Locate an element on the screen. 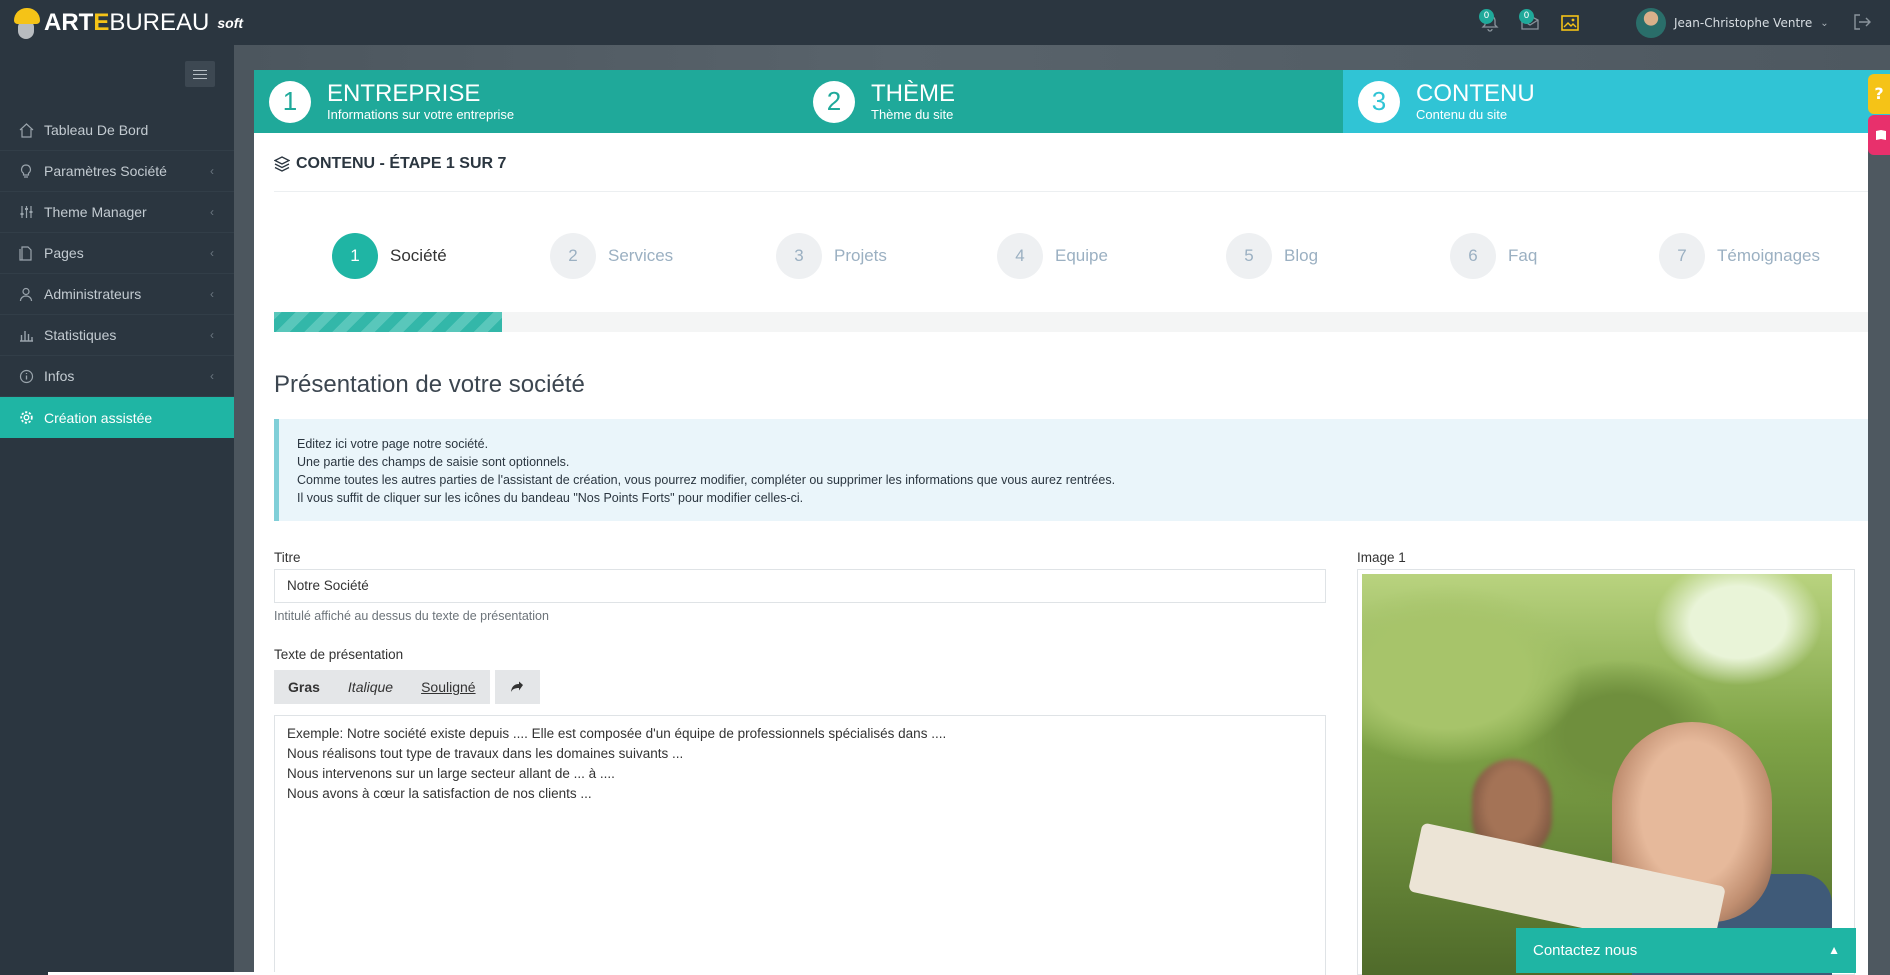 The width and height of the screenshot is (1890, 975). sidebar-item-tableau-de-bord: Tableau De Bord is located at coordinates (117, 130).